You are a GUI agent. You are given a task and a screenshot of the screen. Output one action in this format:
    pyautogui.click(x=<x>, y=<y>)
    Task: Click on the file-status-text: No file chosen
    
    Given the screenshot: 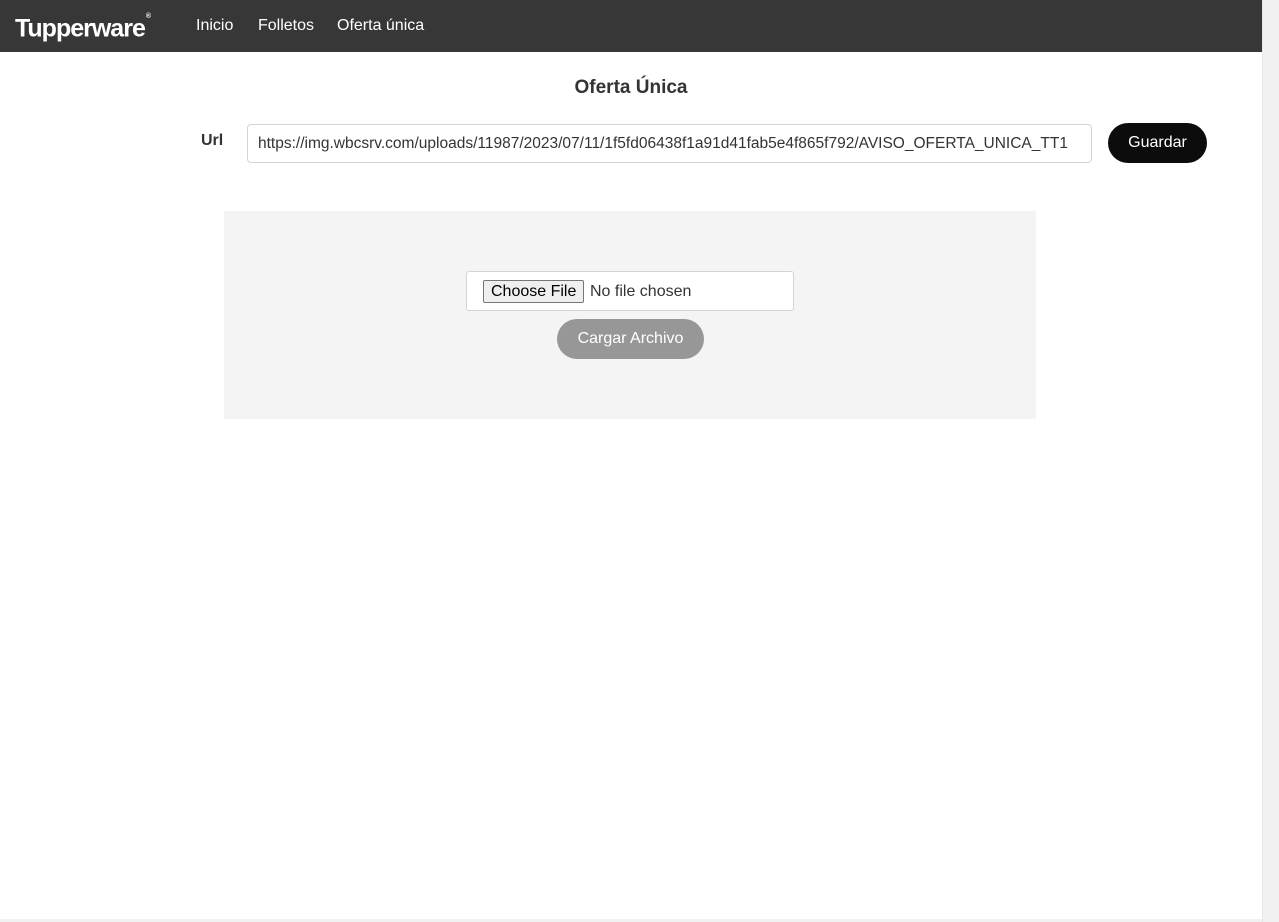 What is the action you would take?
    pyautogui.click(x=641, y=291)
    